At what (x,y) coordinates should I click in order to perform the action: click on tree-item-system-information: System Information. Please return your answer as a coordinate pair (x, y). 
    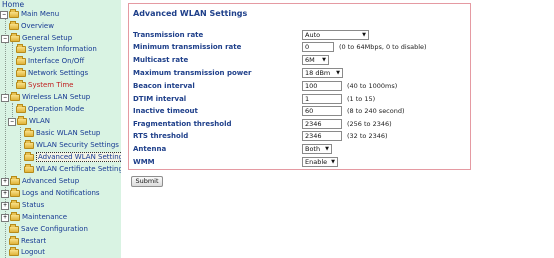
    Looking at the image, I should click on (56, 49).